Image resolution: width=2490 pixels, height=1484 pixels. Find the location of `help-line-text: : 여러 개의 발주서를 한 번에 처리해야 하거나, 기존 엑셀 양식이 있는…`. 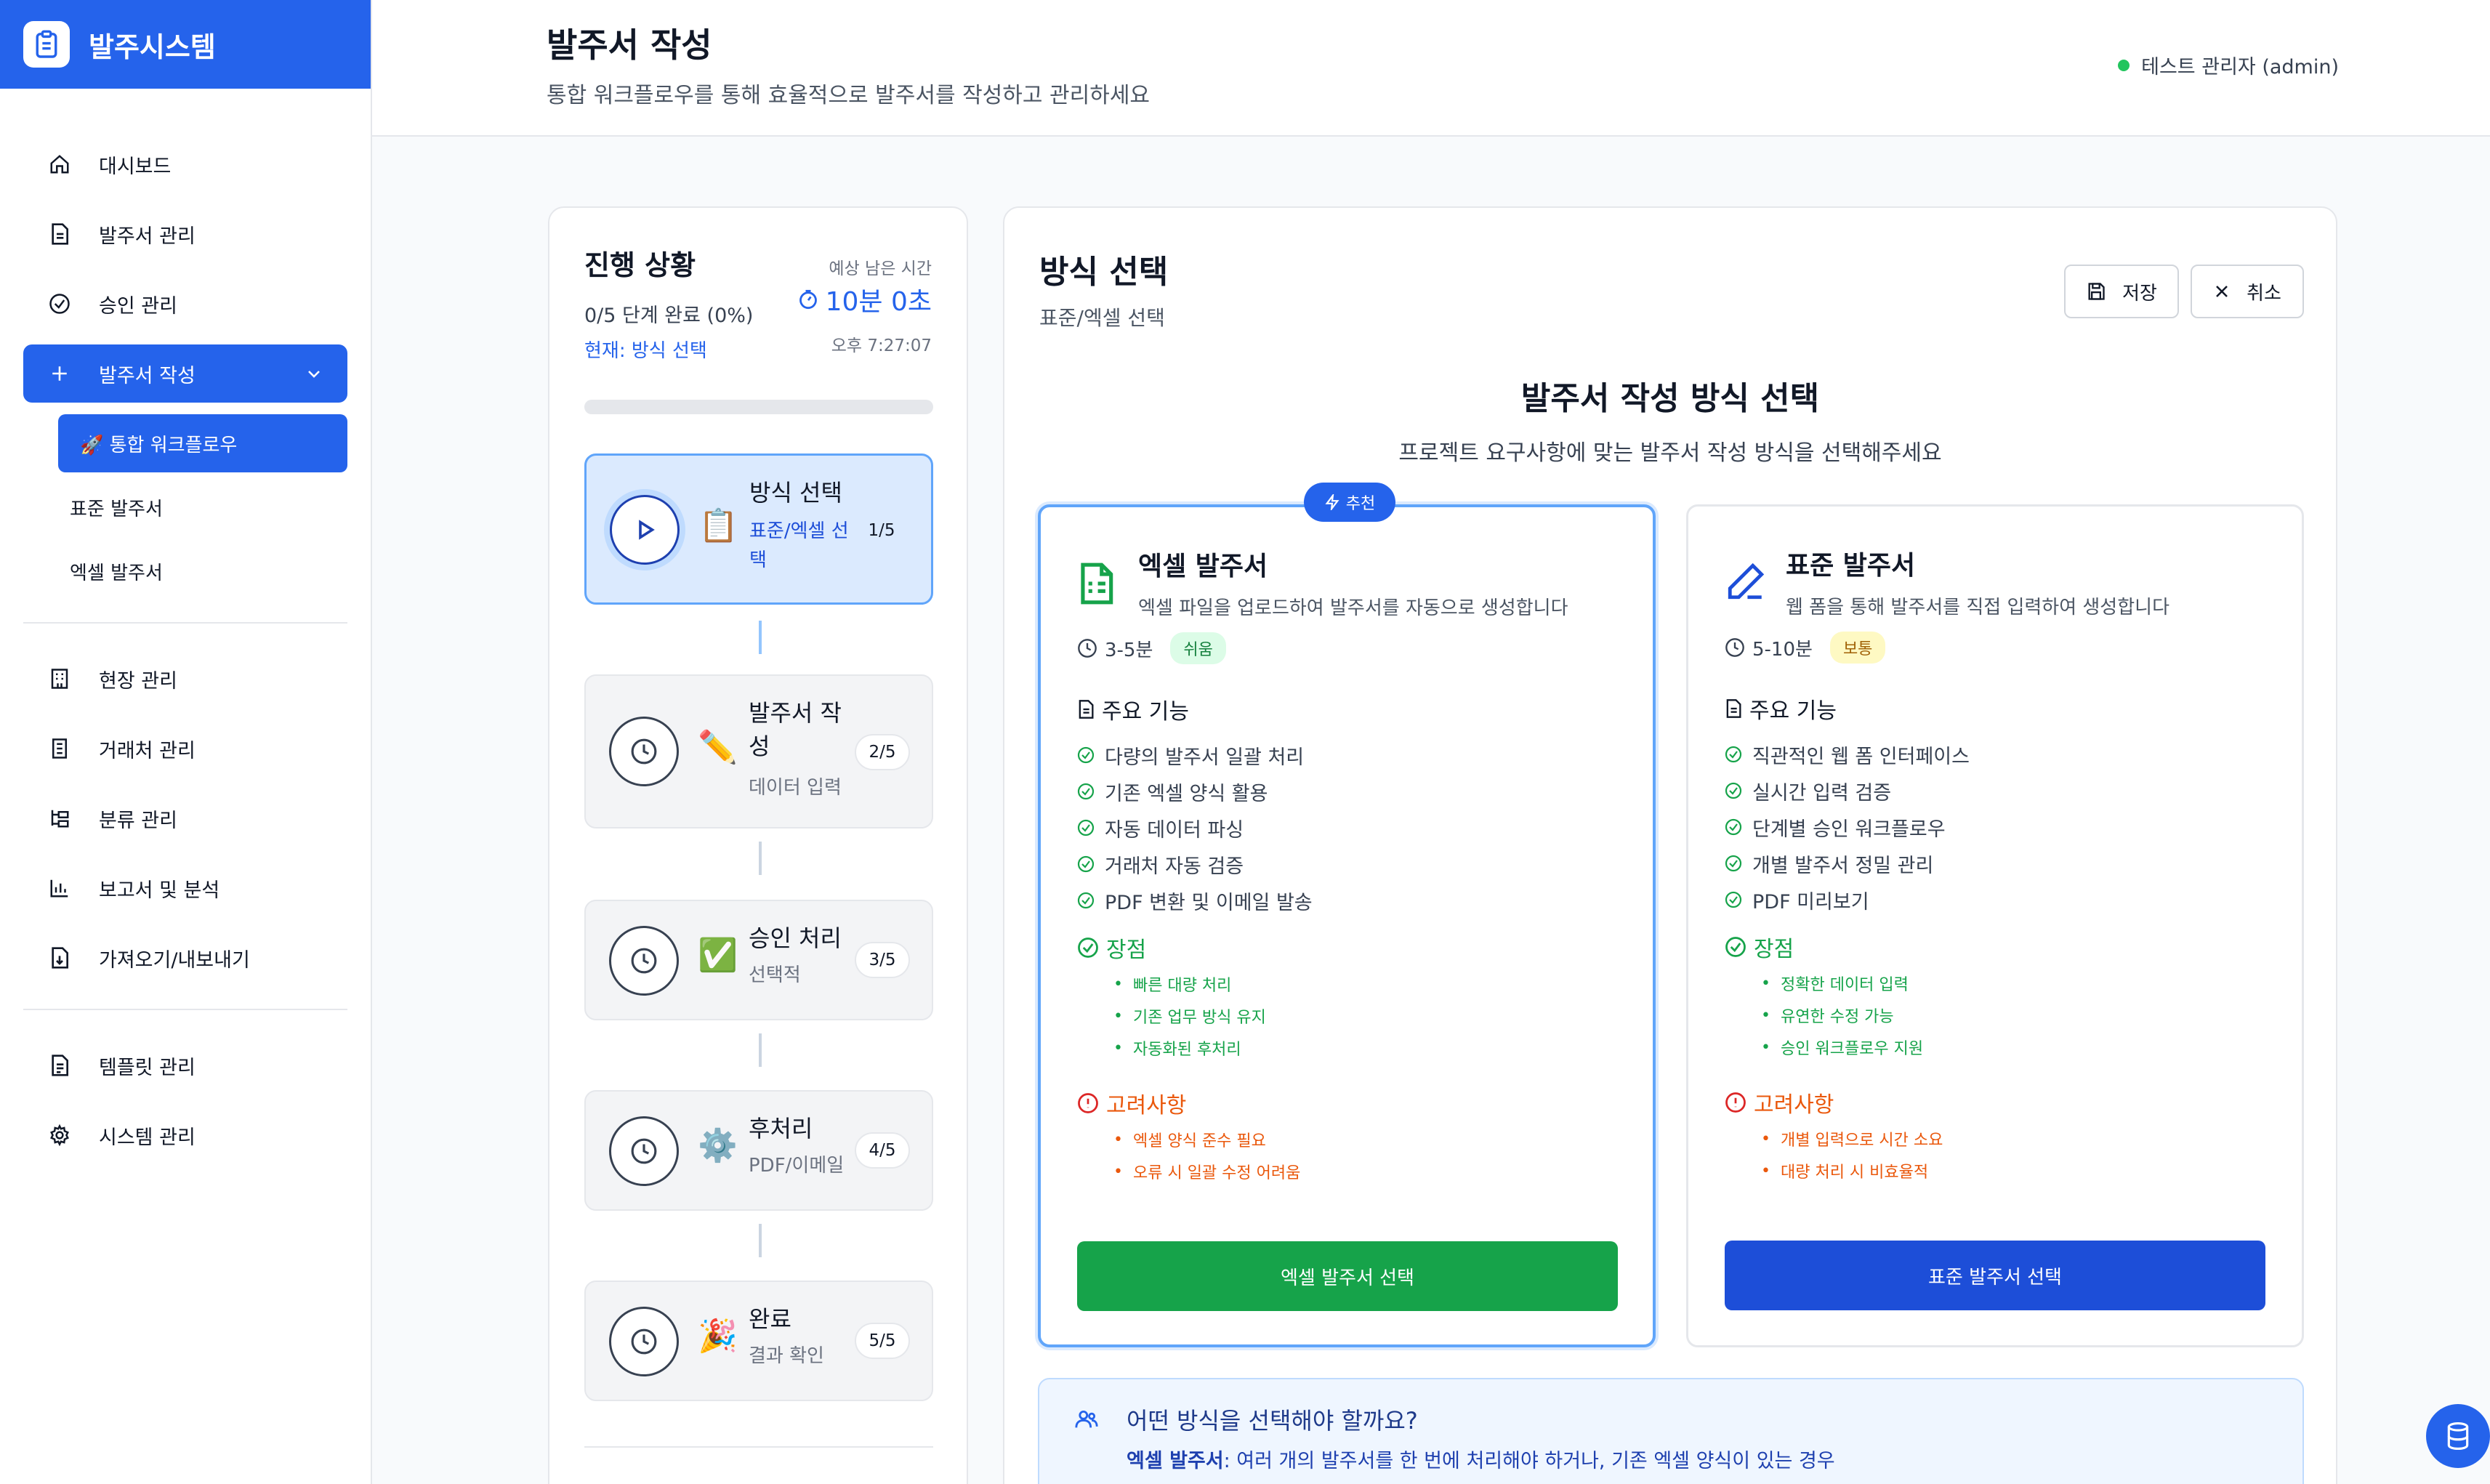

help-line-text: : 여러 개의 발주서를 한 번에 처리해야 하거나, 기존 엑셀 양식이 있는… is located at coordinates (1529, 1461).